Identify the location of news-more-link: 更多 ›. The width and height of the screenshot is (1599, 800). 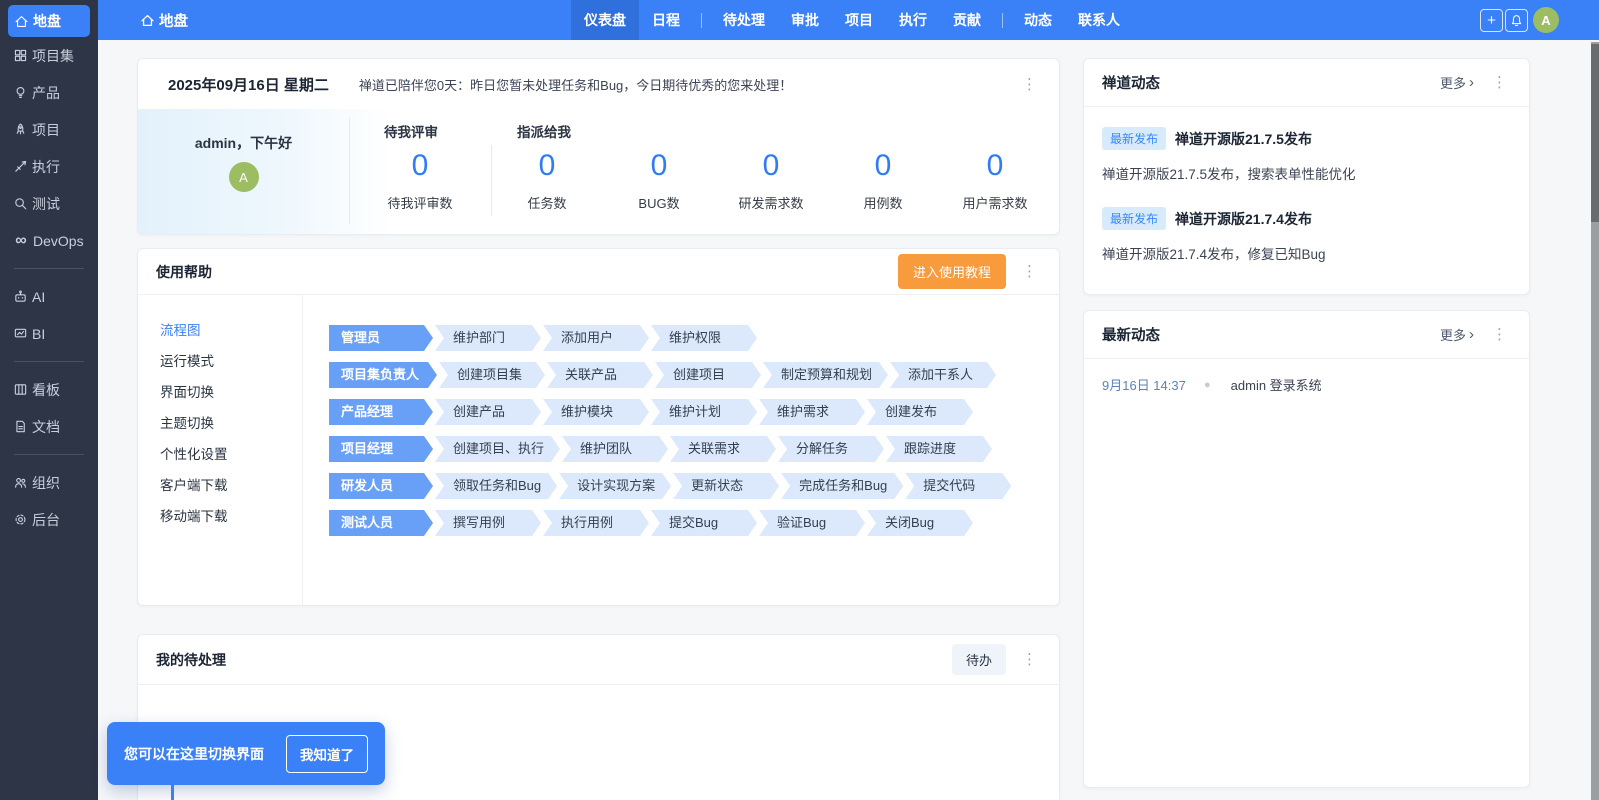
(1457, 82).